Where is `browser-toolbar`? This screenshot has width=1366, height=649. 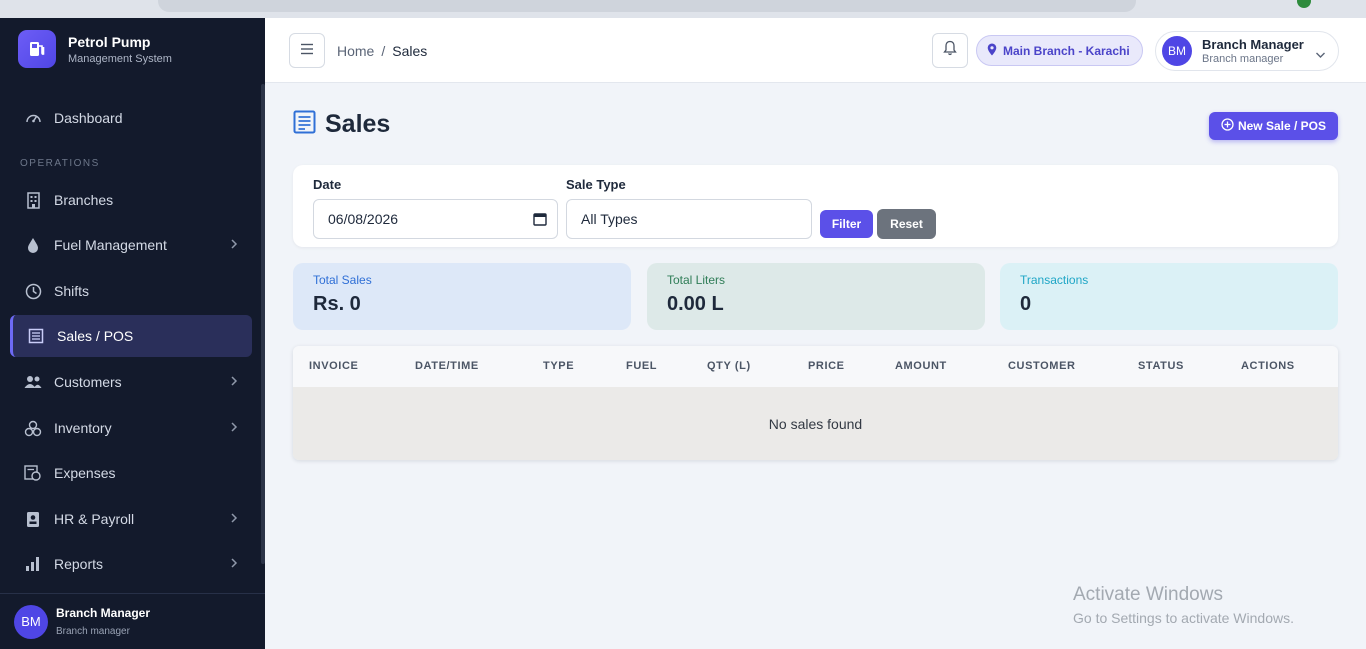 browser-toolbar is located at coordinates (683, 9).